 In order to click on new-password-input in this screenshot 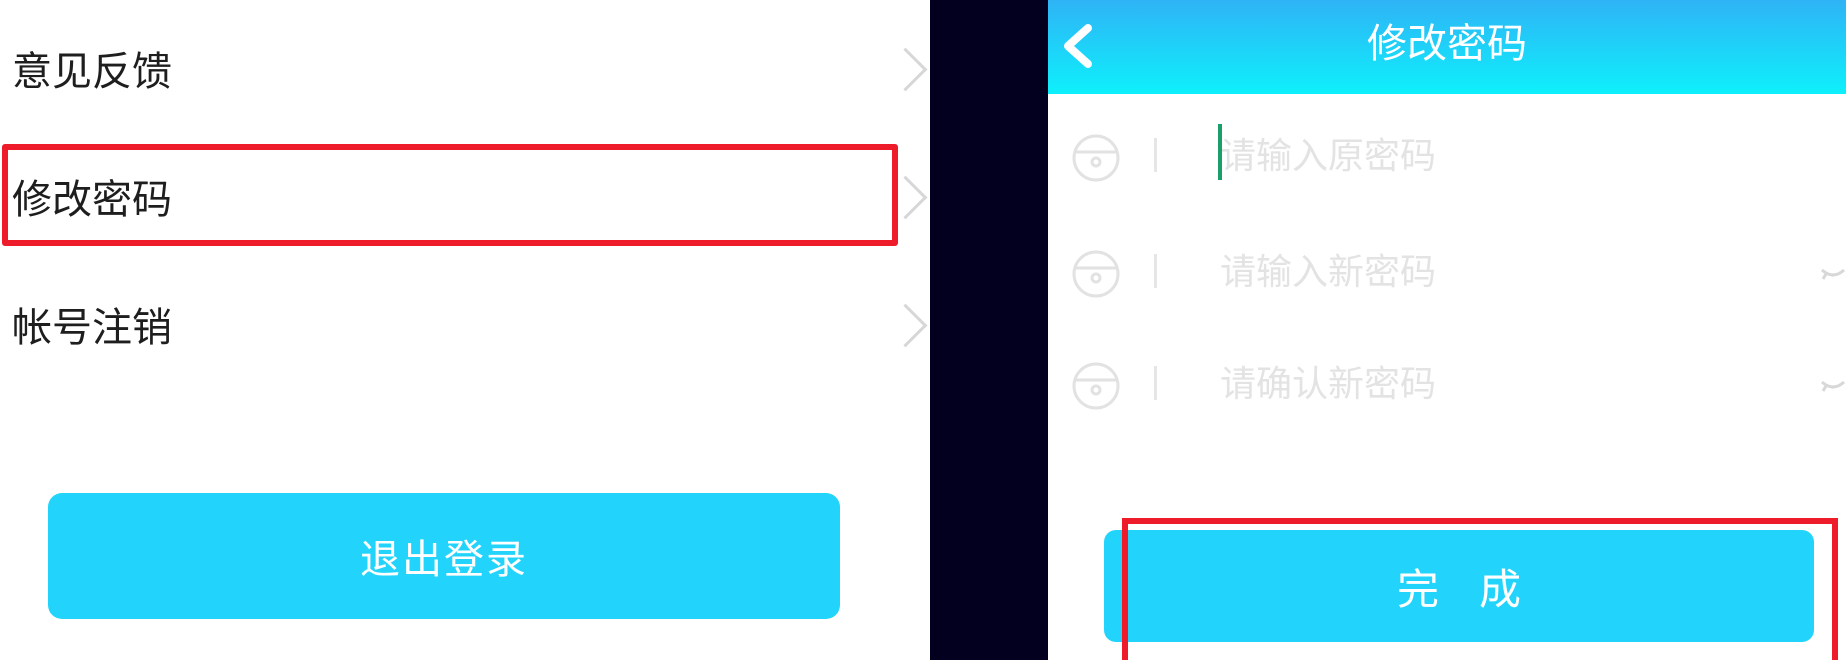, I will do `click(1480, 272)`.